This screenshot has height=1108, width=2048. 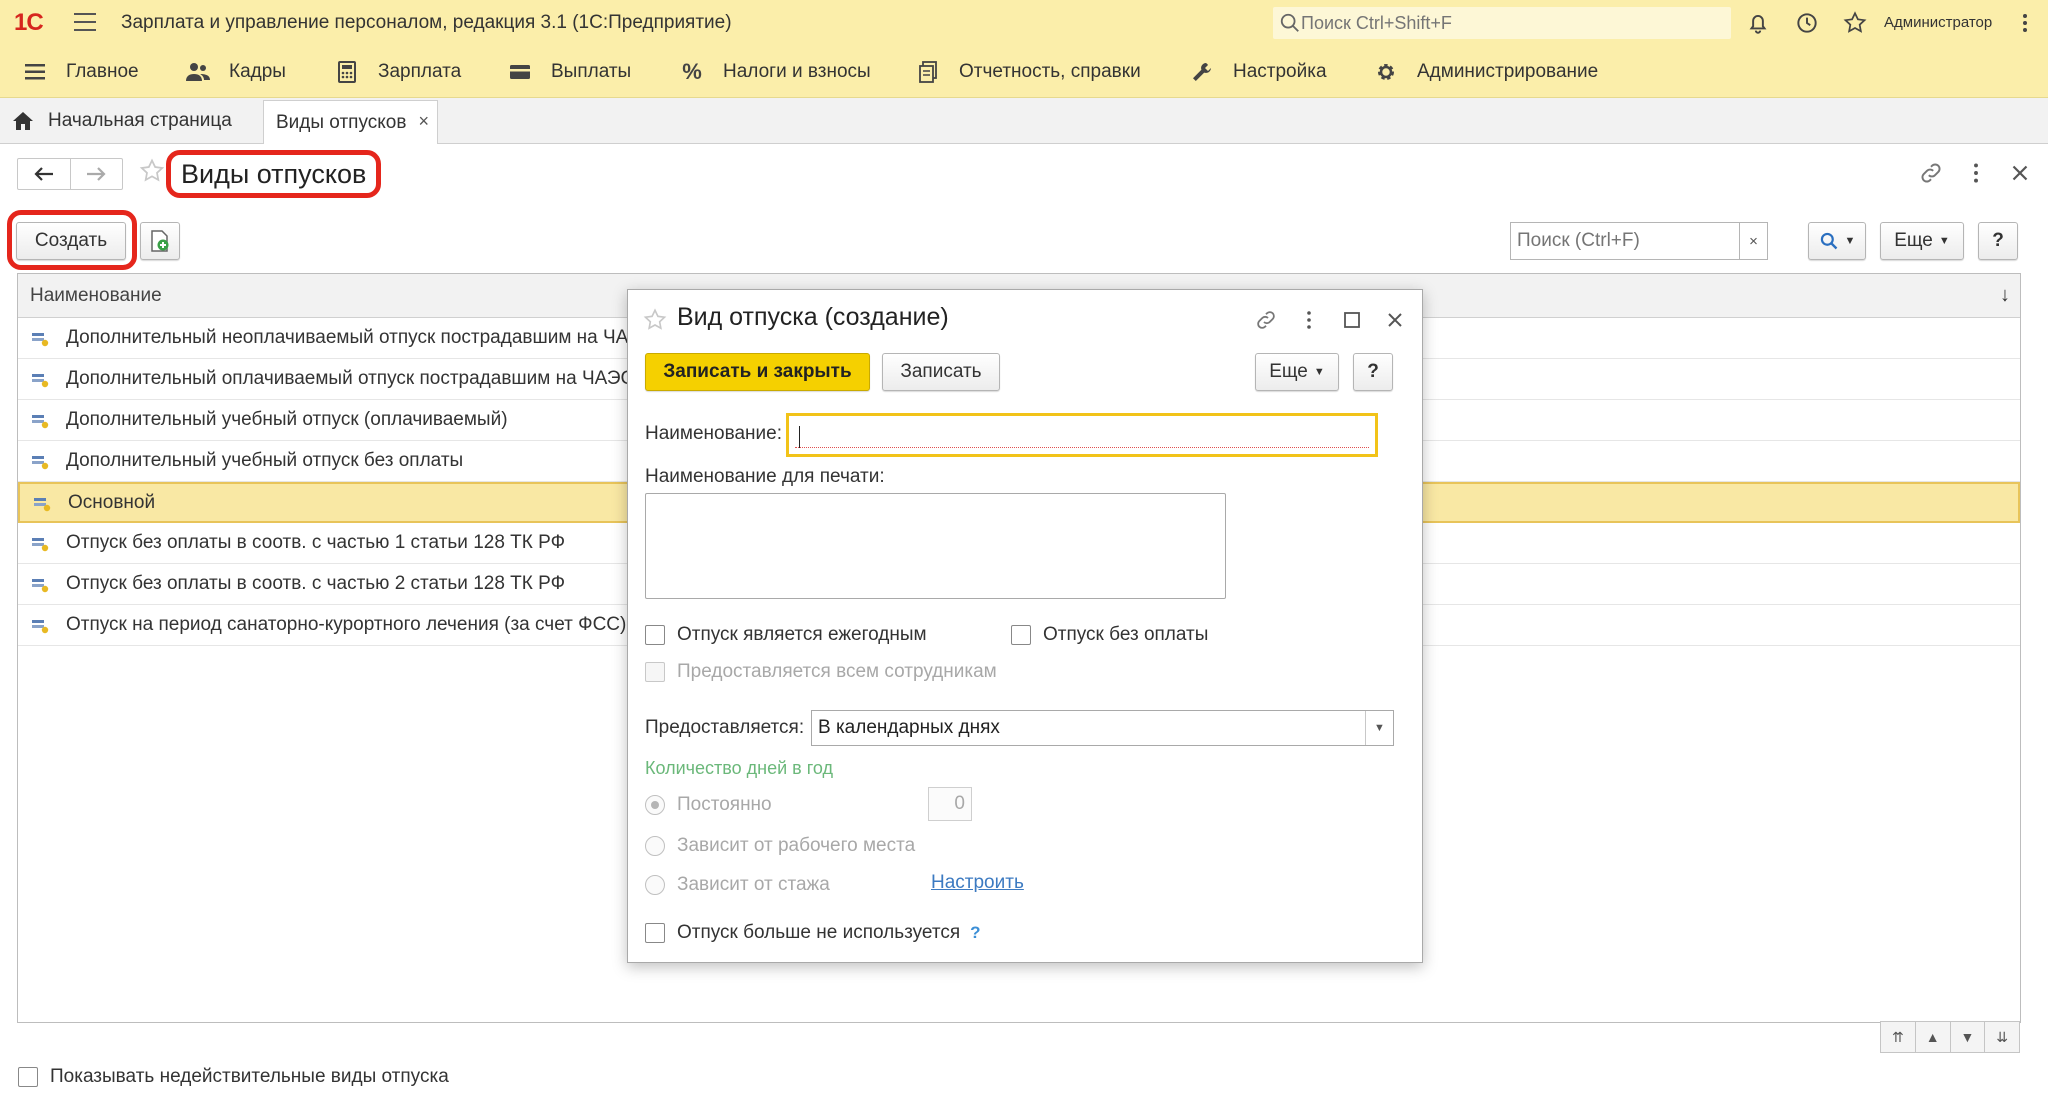 I want to click on favorites-star-icon, so click(x=1855, y=23).